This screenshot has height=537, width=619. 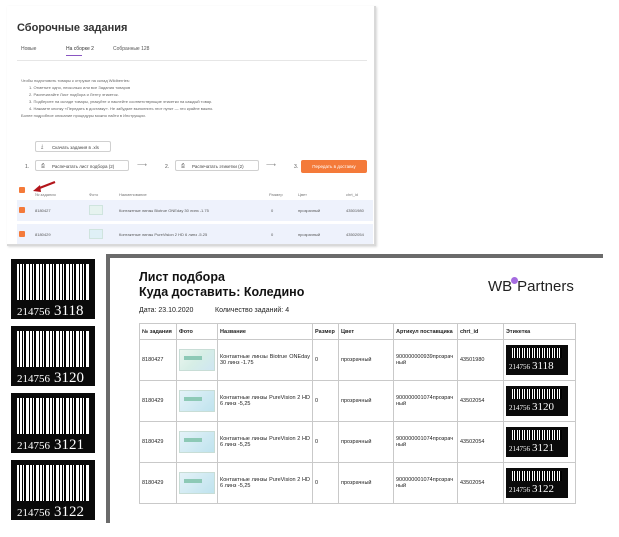 What do you see at coordinates (158, 442) in the screenshot?
I see `task-id: 8180429` at bounding box center [158, 442].